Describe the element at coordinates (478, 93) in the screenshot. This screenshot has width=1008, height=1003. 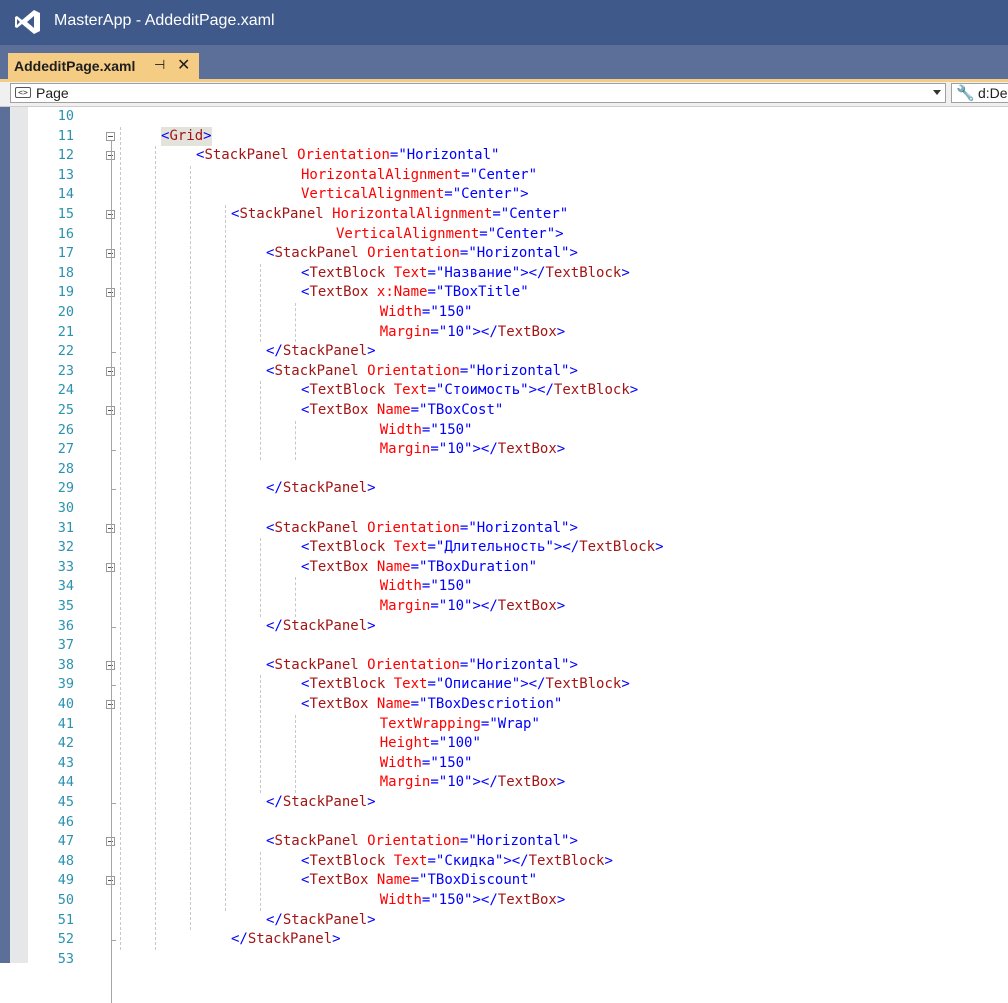
I see `scope-dropdown: <> Page` at that location.